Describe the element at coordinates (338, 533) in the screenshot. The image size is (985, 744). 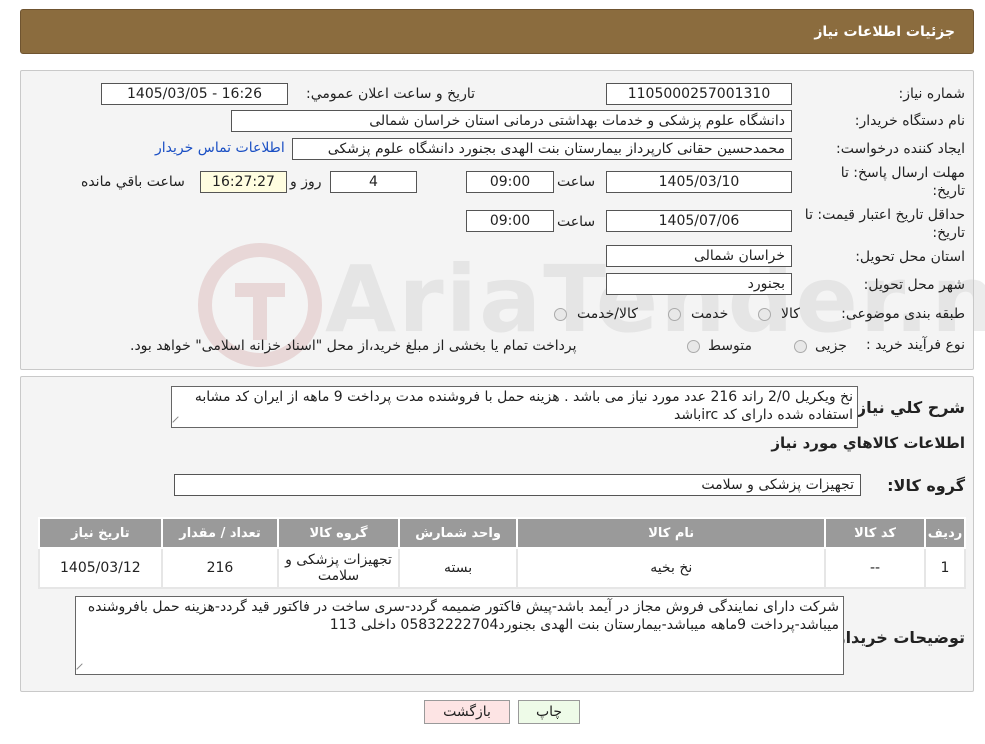
I see `col-goods-group: گروه کالا` at that location.